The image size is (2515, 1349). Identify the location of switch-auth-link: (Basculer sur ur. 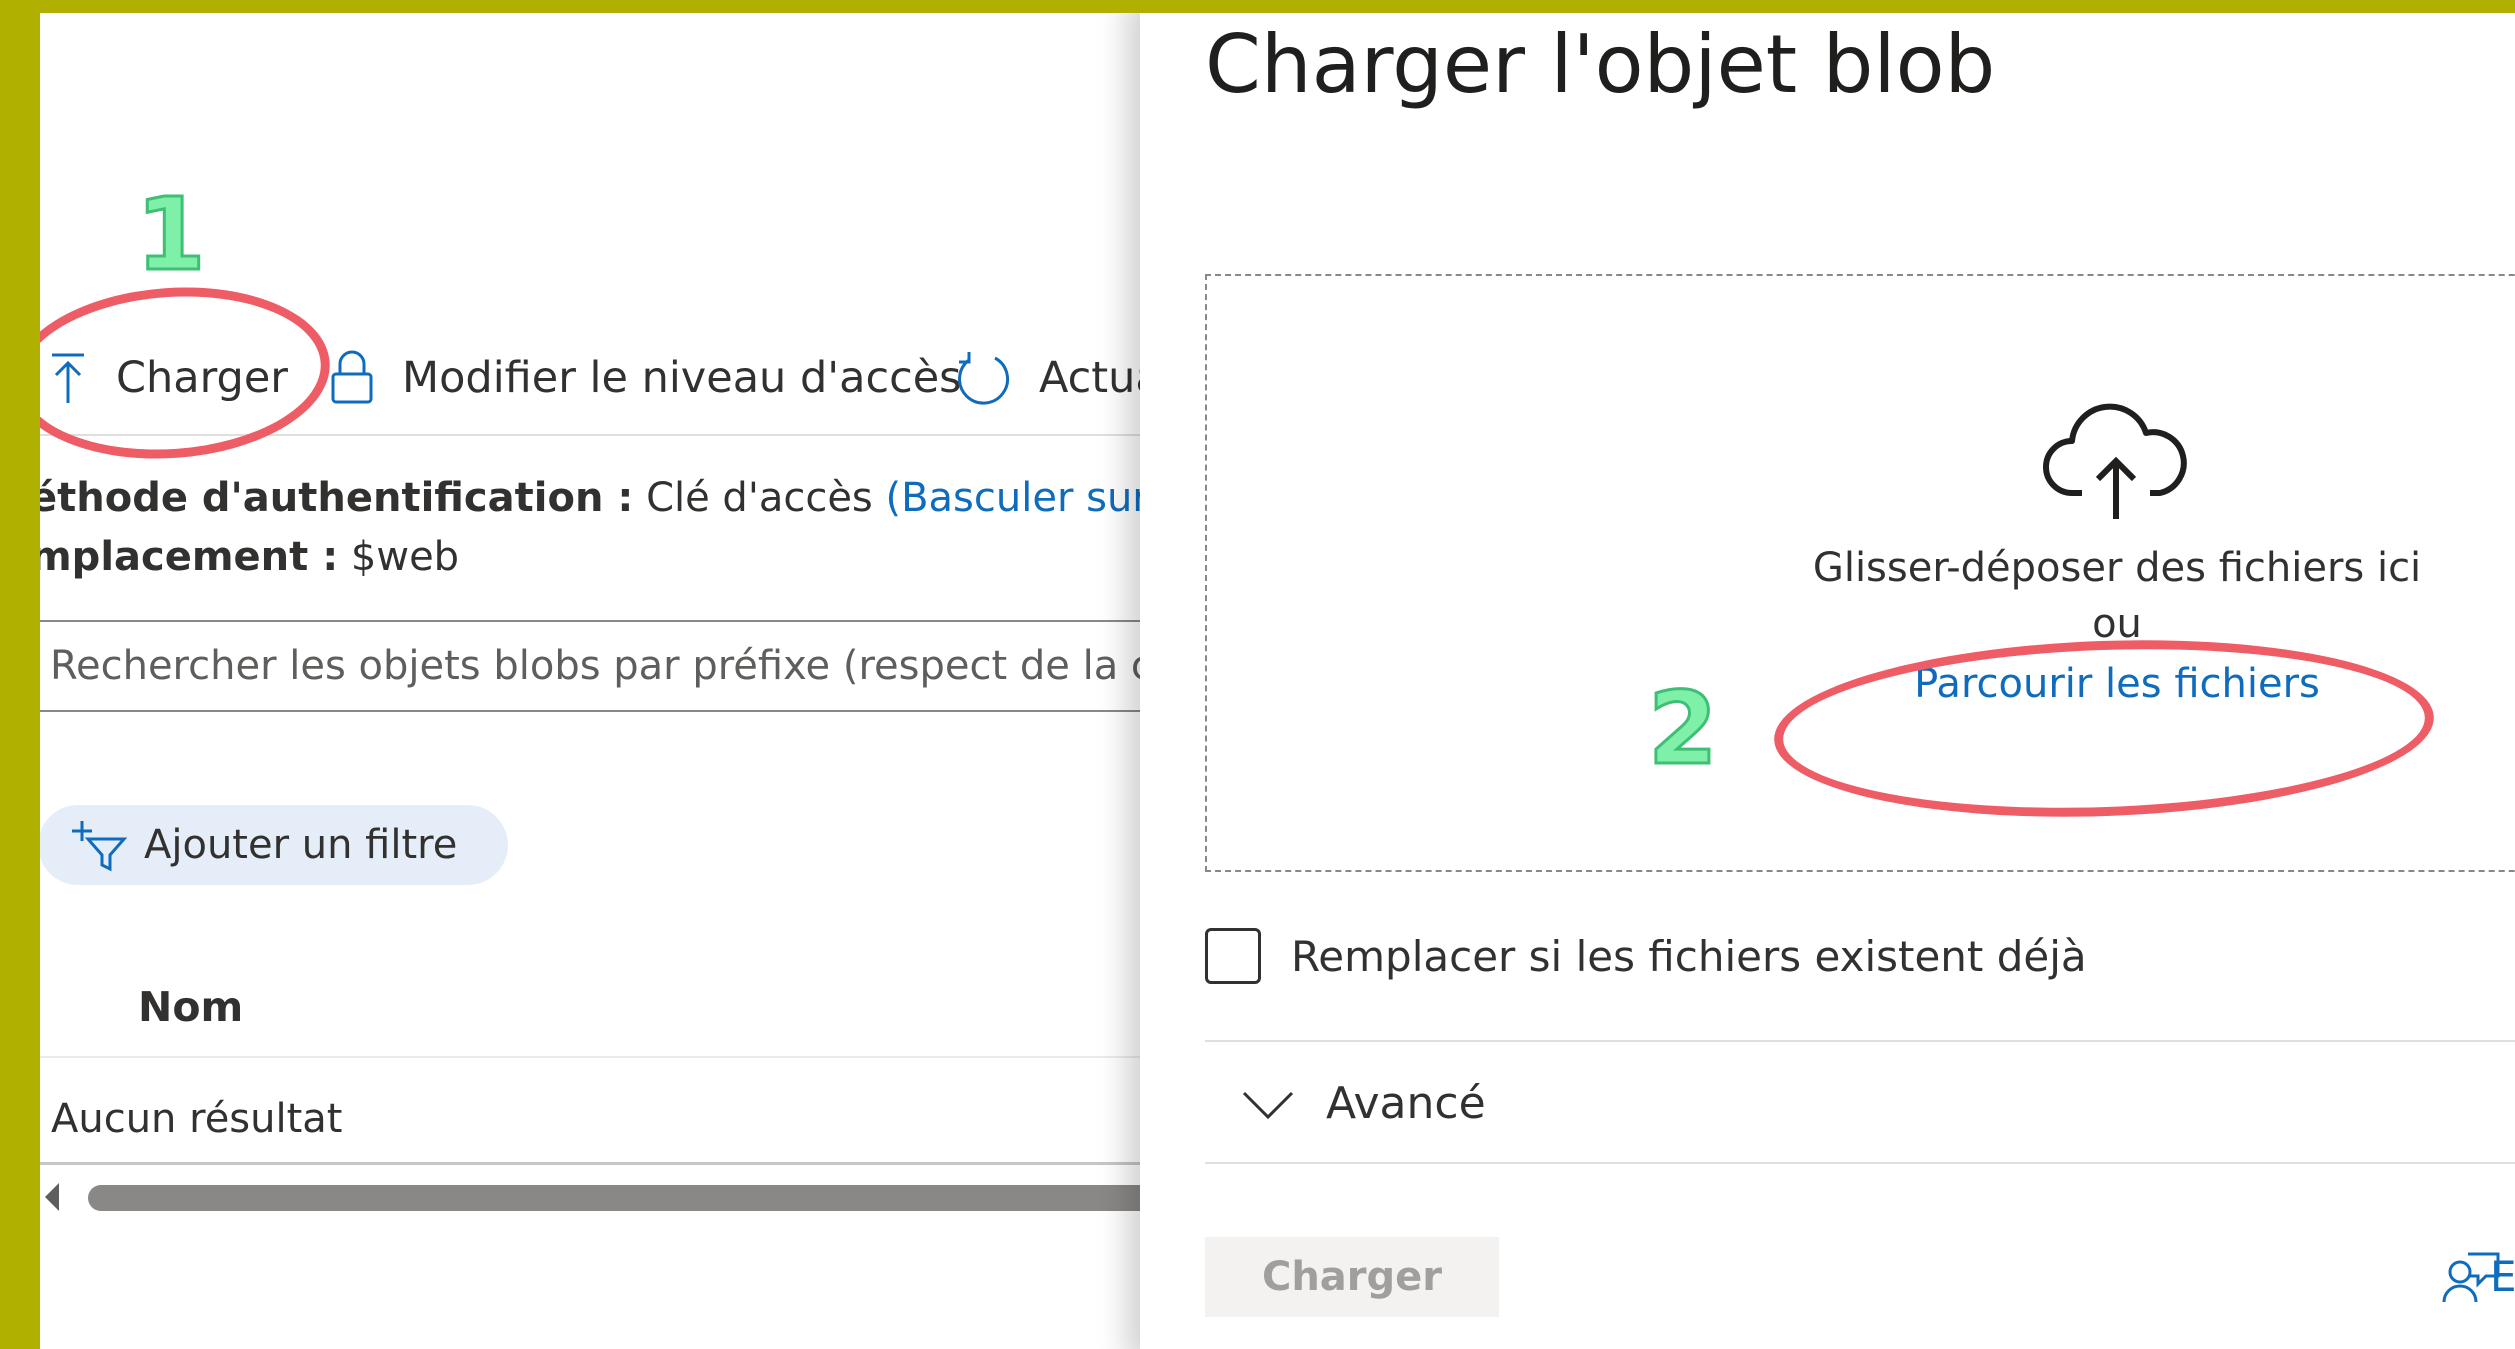
(1012, 498).